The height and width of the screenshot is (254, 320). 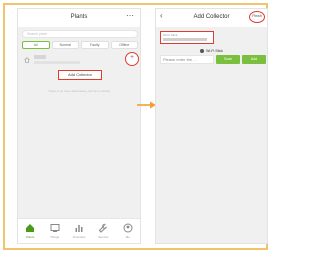 What do you see at coordinates (254, 59) in the screenshot?
I see `add-button: Add` at bounding box center [254, 59].